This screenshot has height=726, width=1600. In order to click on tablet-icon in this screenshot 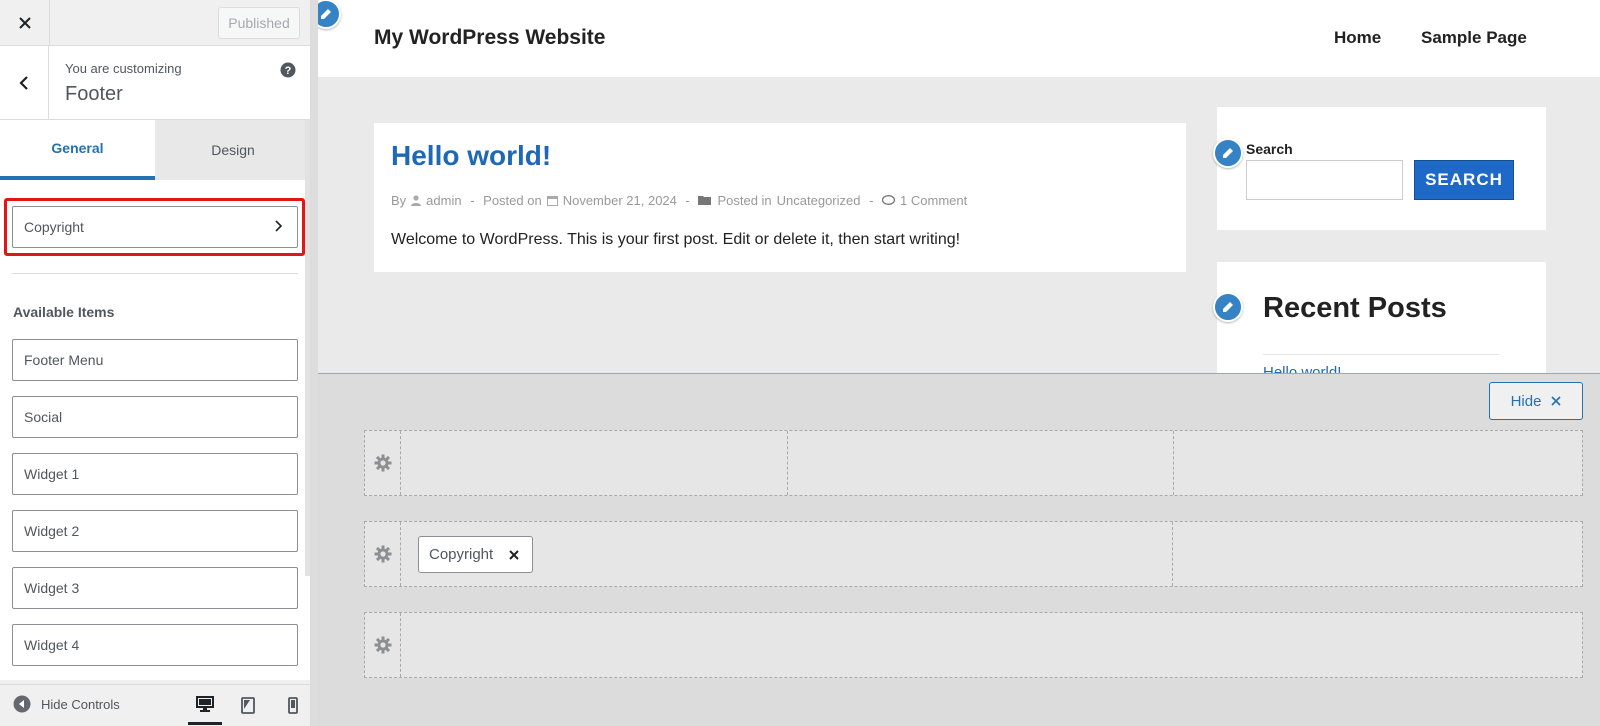, I will do `click(248, 705)`.